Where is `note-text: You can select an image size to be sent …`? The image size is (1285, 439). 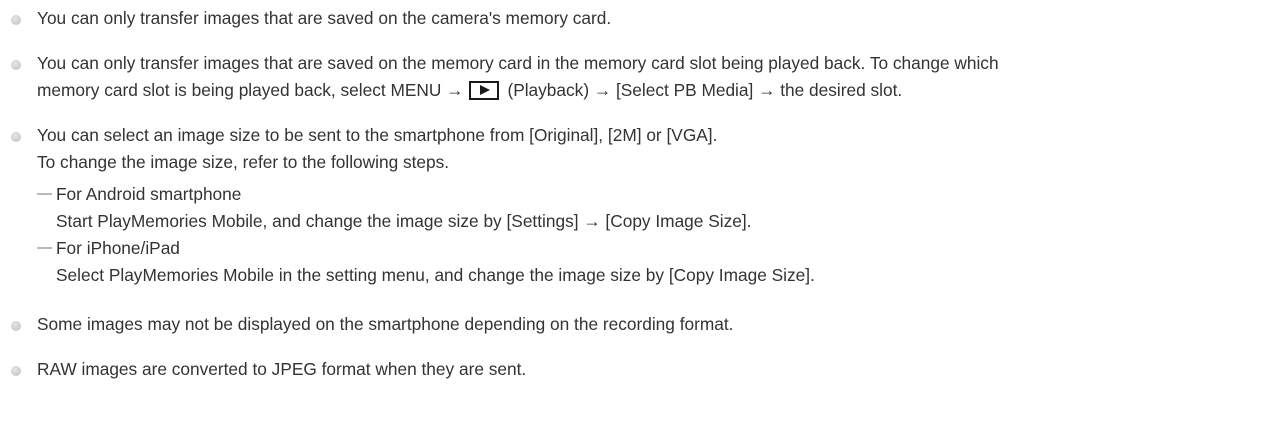 note-text: You can select an image size to be sent … is located at coordinates (377, 135).